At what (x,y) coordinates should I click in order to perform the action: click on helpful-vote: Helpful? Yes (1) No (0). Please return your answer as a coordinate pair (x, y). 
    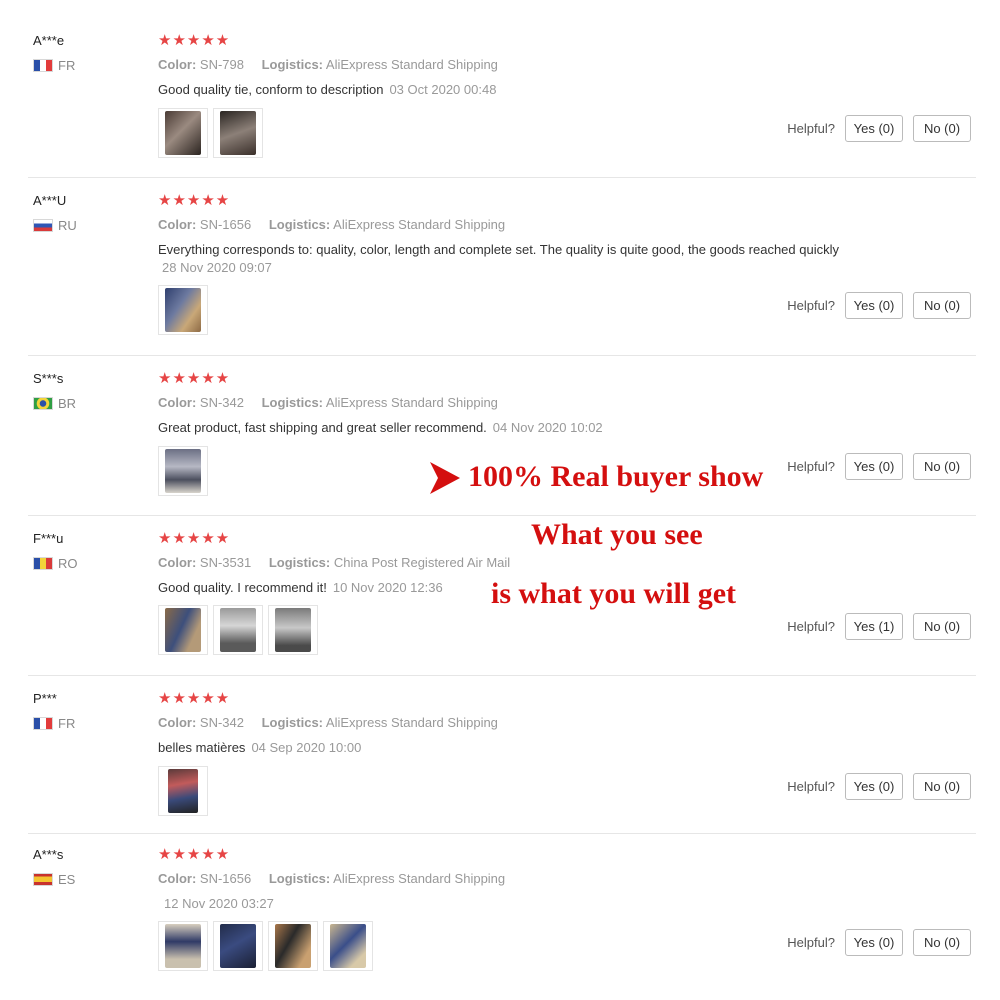
    Looking at the image, I should click on (879, 626).